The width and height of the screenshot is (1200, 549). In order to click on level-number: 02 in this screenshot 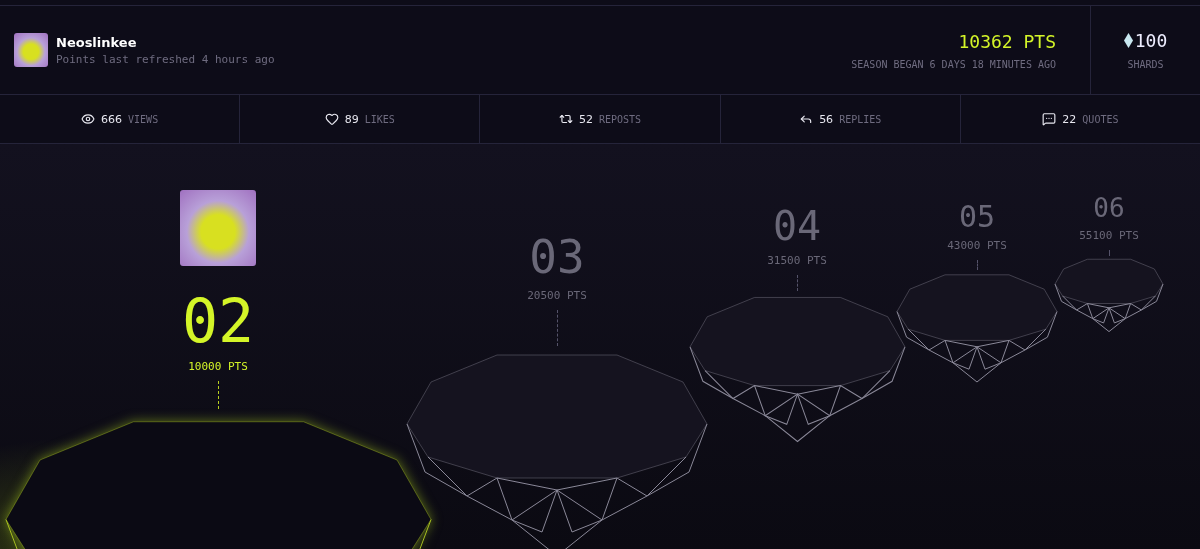, I will do `click(218, 321)`.